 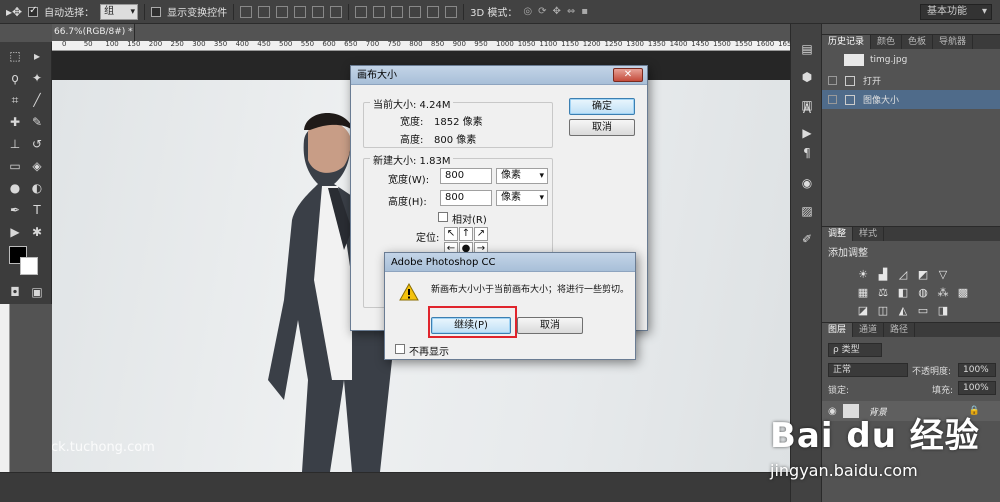 What do you see at coordinates (923, 275) in the screenshot?
I see `exposure-icon: ◩` at bounding box center [923, 275].